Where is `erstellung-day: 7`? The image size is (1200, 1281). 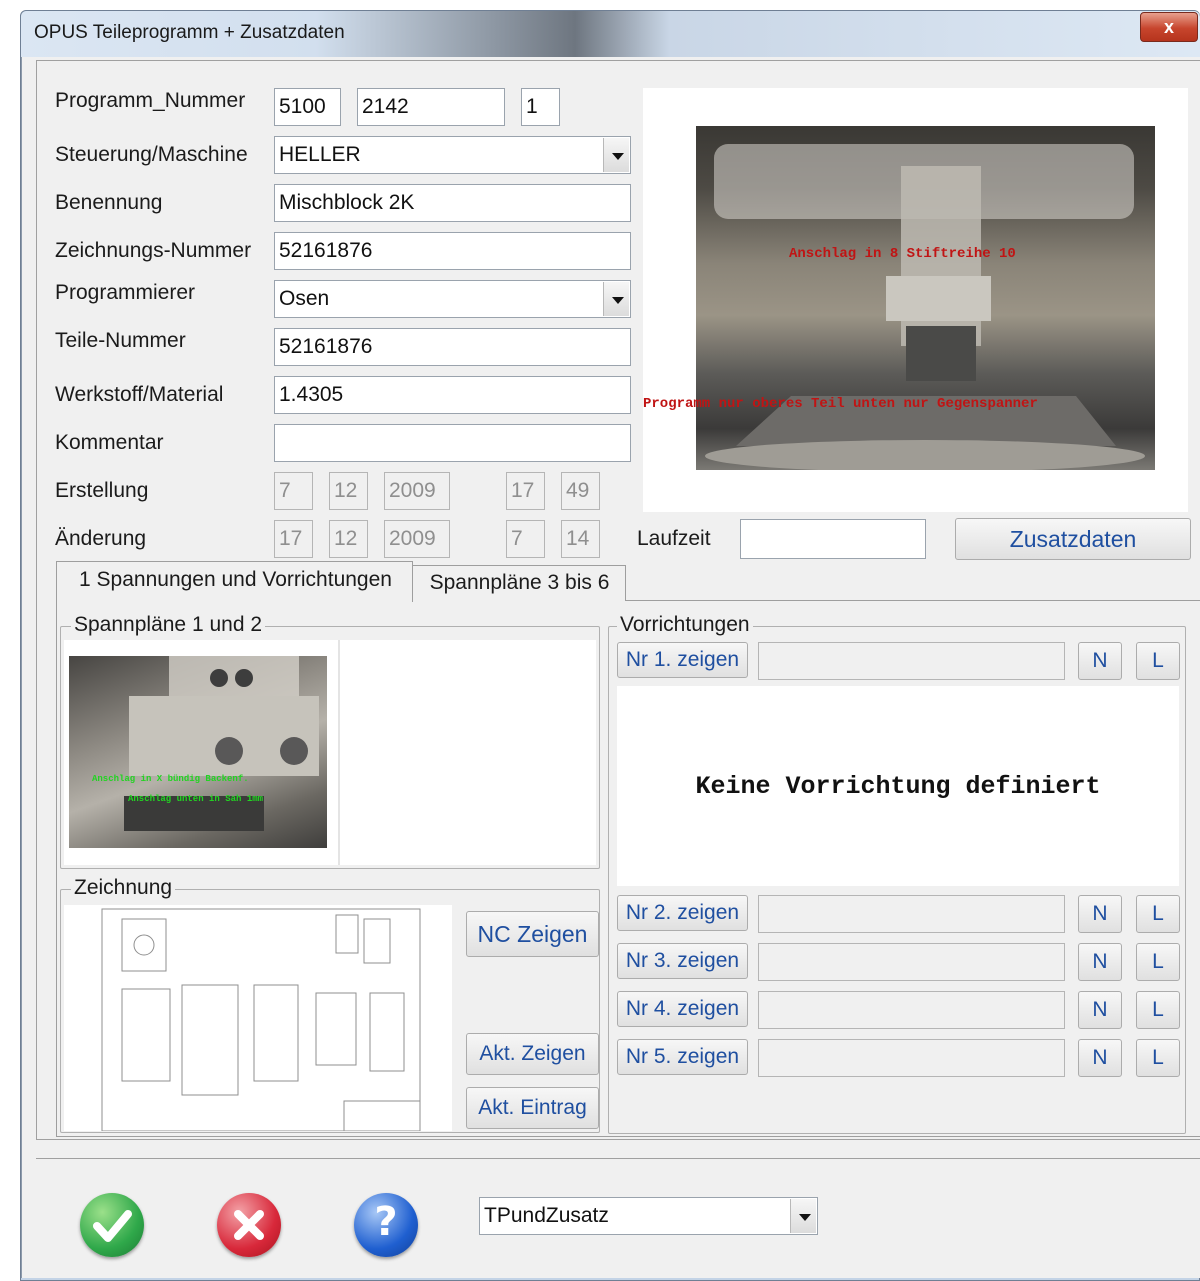 erstellung-day: 7 is located at coordinates (293, 491).